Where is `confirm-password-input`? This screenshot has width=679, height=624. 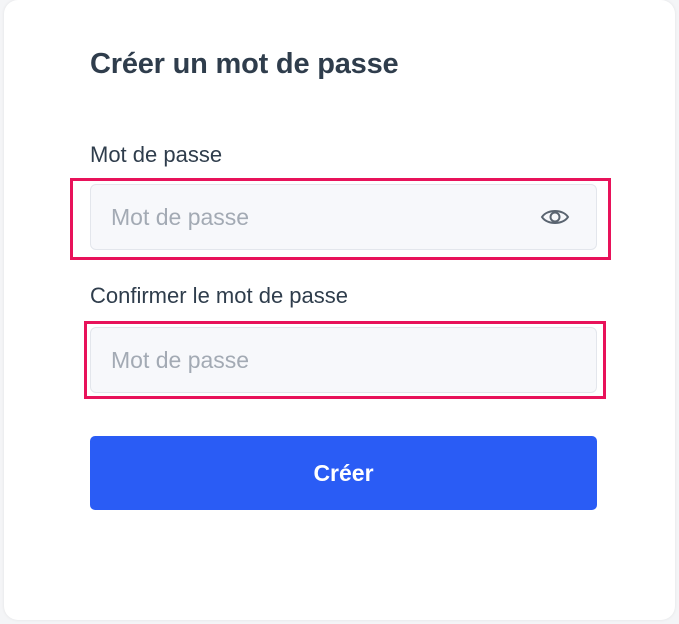 confirm-password-input is located at coordinates (343, 360).